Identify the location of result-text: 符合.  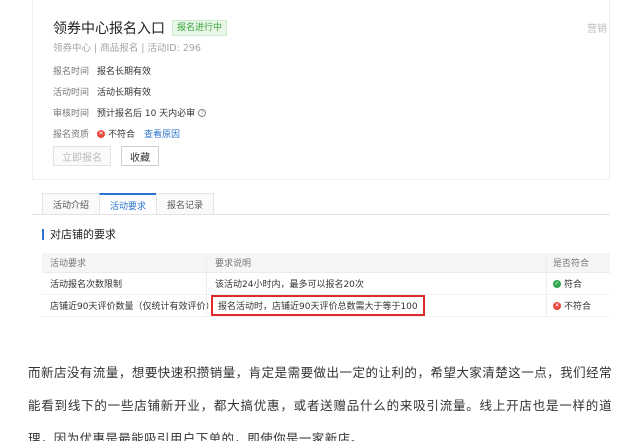
(573, 285).